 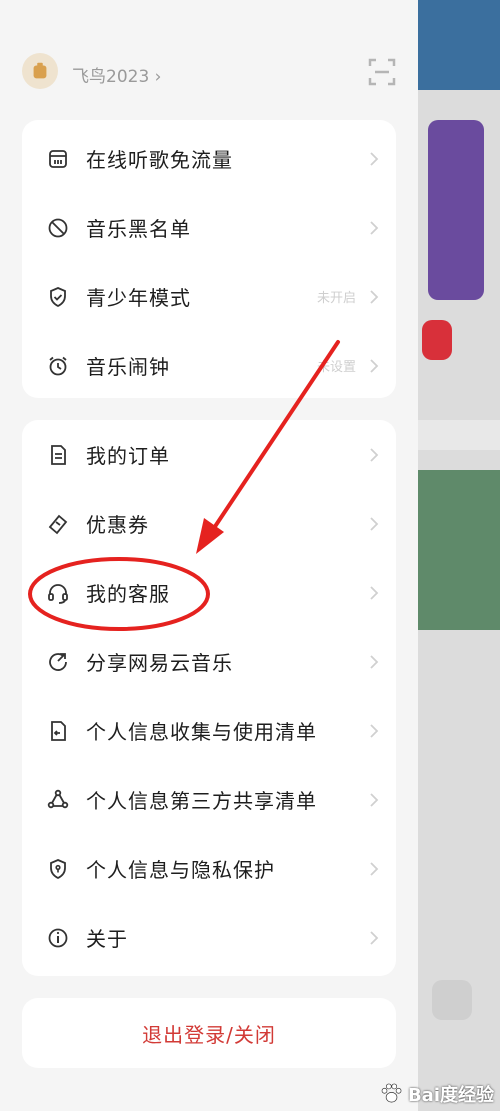 I want to click on menu-item-third-party-sharing-list: 个人信息第三方共享清单, so click(x=209, y=799).